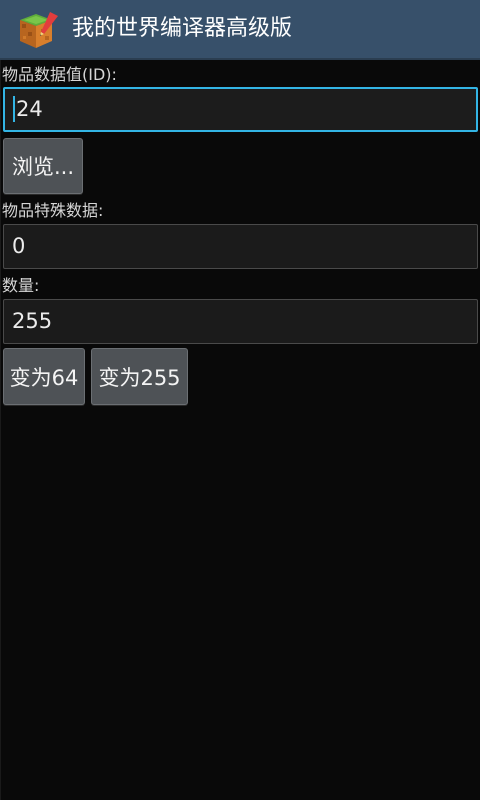  What do you see at coordinates (53, 210) in the screenshot?
I see `special-data-label: 物品特殊数据:` at bounding box center [53, 210].